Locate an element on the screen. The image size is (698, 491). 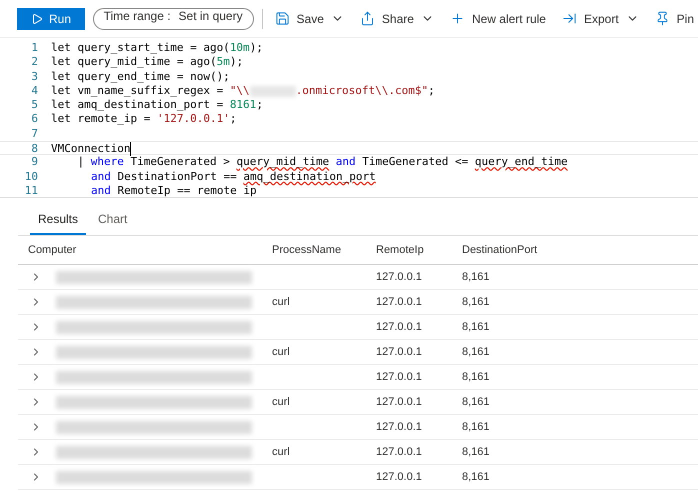
time-range-button: Time range : Set in query is located at coordinates (173, 19).